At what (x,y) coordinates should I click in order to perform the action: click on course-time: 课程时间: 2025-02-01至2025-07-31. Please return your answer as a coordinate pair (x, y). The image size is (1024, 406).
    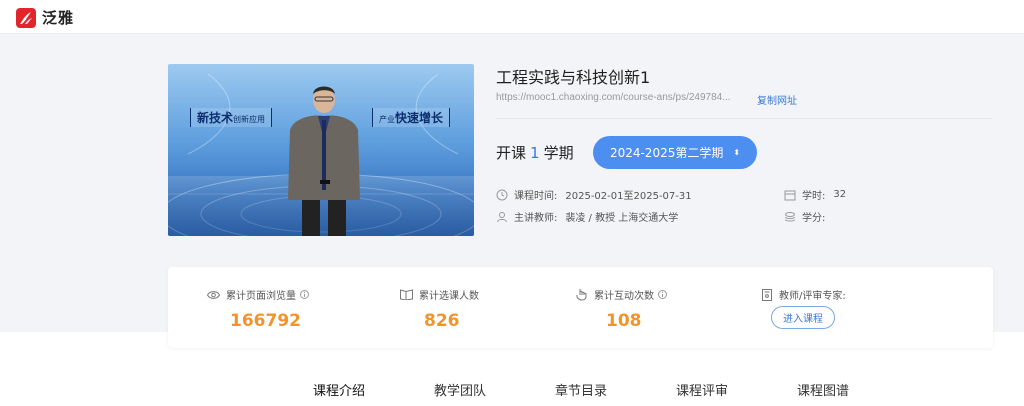
    Looking at the image, I should click on (594, 194).